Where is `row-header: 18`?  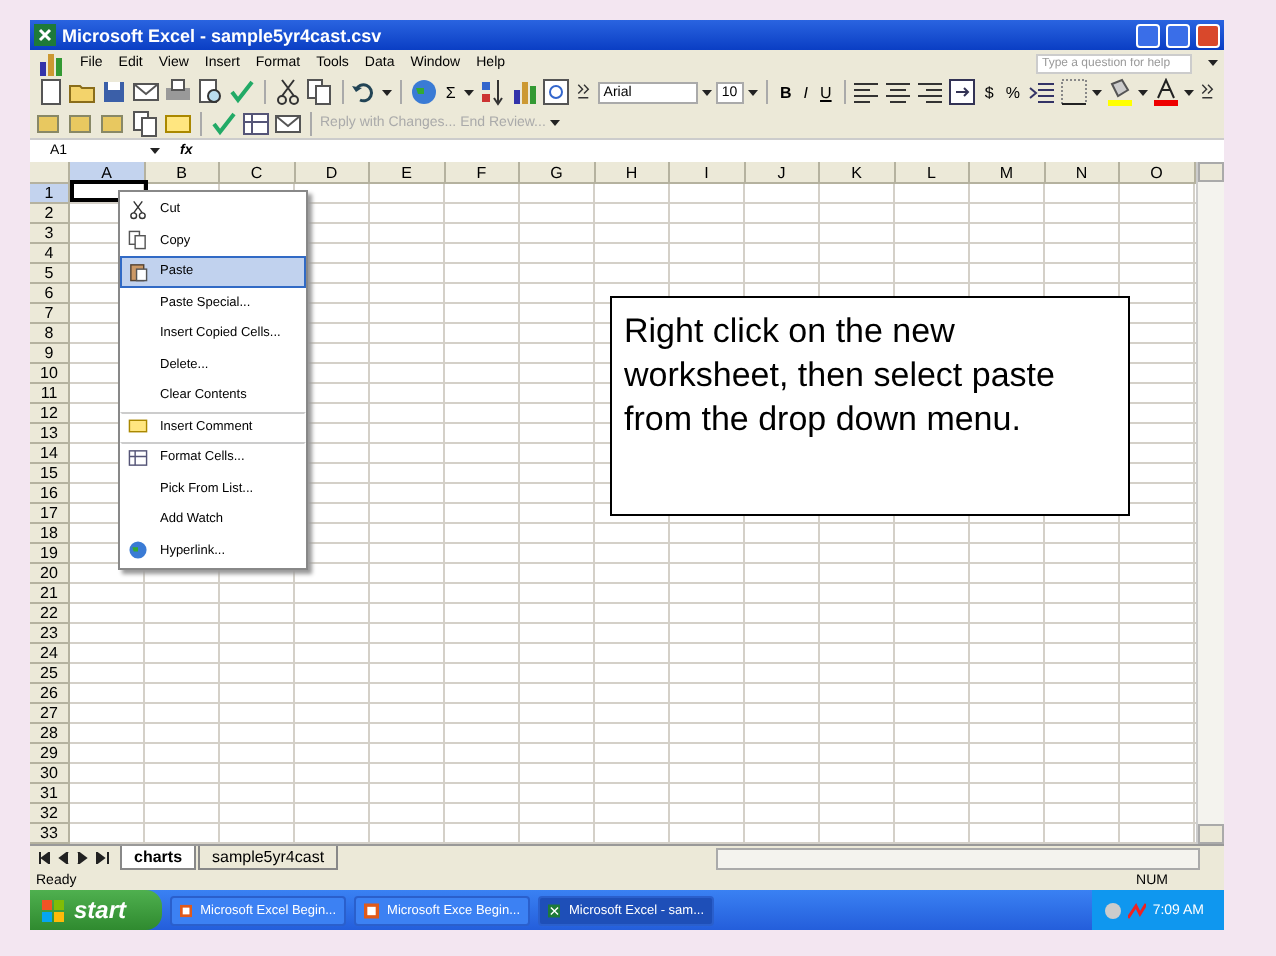
row-header: 18 is located at coordinates (50, 534).